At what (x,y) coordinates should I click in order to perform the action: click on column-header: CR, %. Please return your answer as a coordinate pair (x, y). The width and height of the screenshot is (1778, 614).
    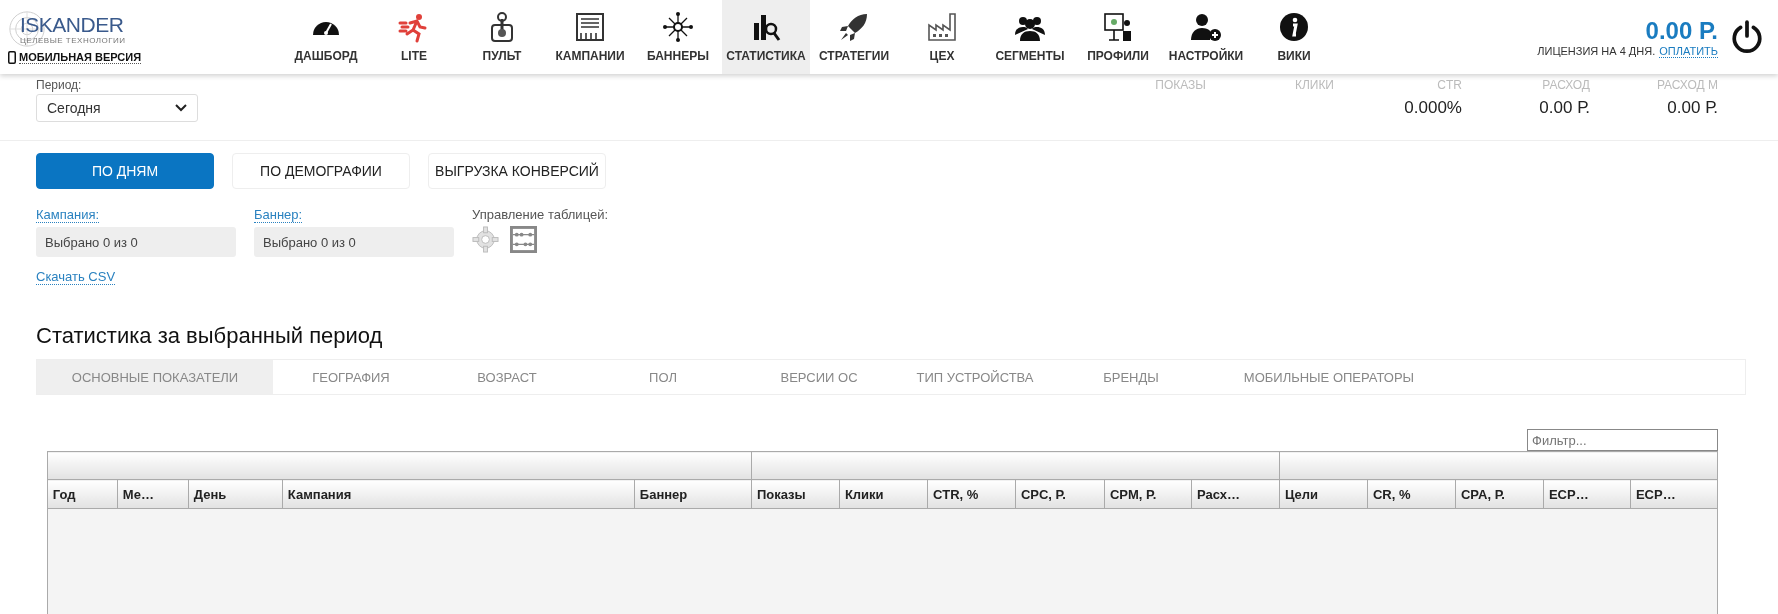
    Looking at the image, I should click on (1411, 494).